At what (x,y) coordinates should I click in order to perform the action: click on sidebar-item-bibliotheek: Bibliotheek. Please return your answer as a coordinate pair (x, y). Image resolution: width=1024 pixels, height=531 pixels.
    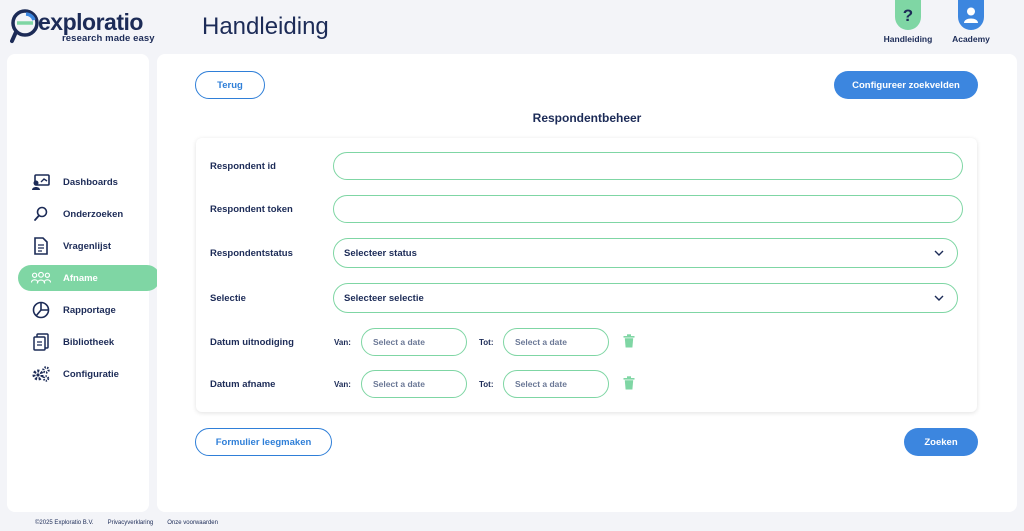
    Looking at the image, I should click on (89, 342).